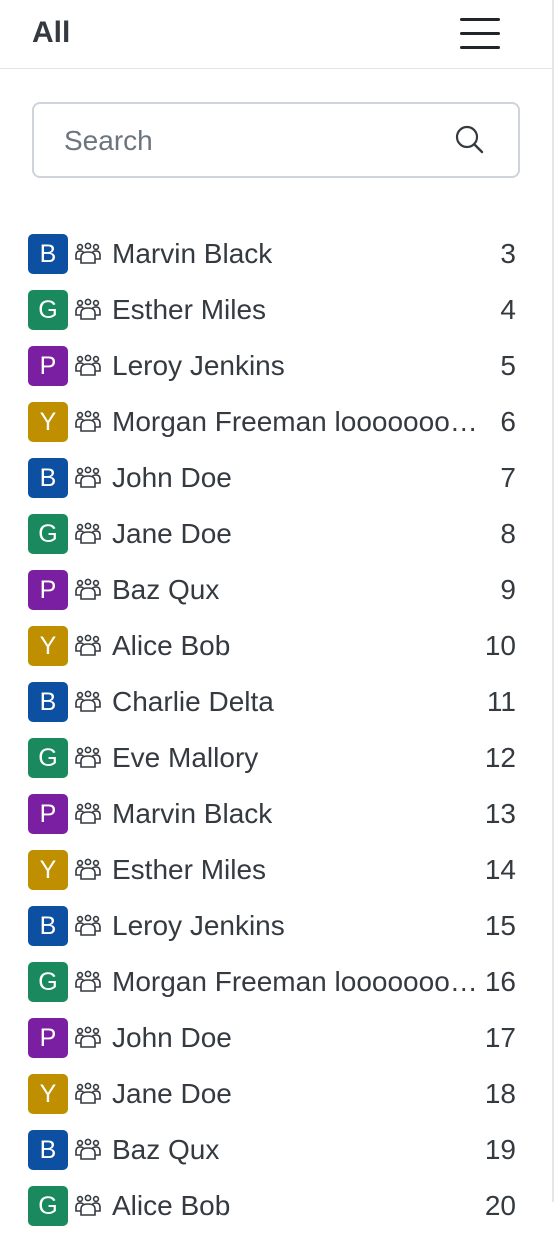 This screenshot has height=1234, width=554. I want to click on hamburger-menu-button, so click(481, 35).